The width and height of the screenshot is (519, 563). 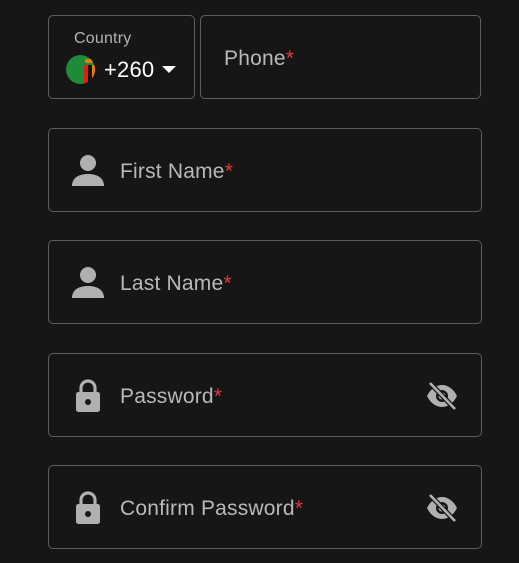 What do you see at coordinates (177, 171) in the screenshot?
I see `first-name-placeholder: First Name*` at bounding box center [177, 171].